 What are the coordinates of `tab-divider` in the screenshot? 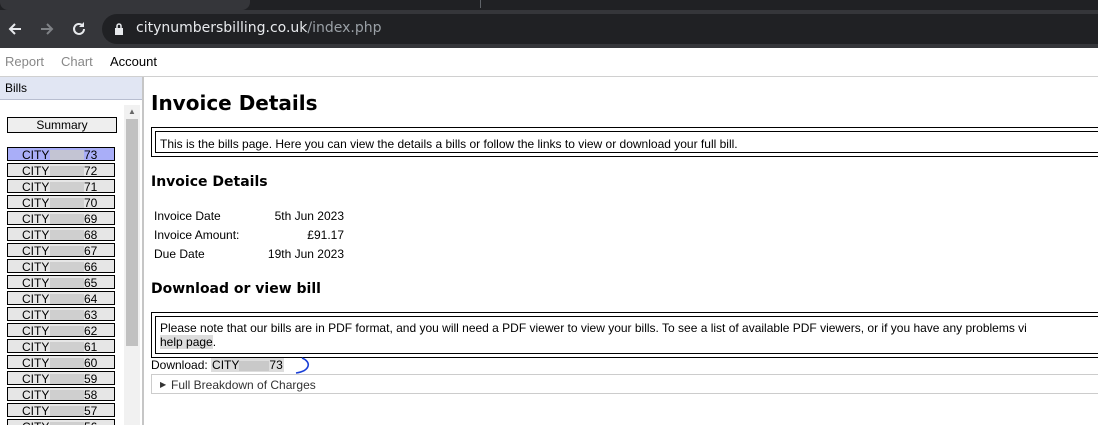 It's located at (480, 4).